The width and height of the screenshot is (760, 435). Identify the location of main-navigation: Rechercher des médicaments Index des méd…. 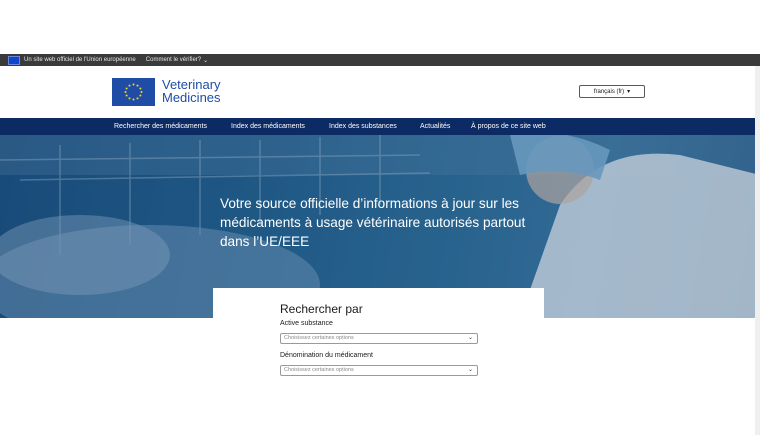
(380, 126).